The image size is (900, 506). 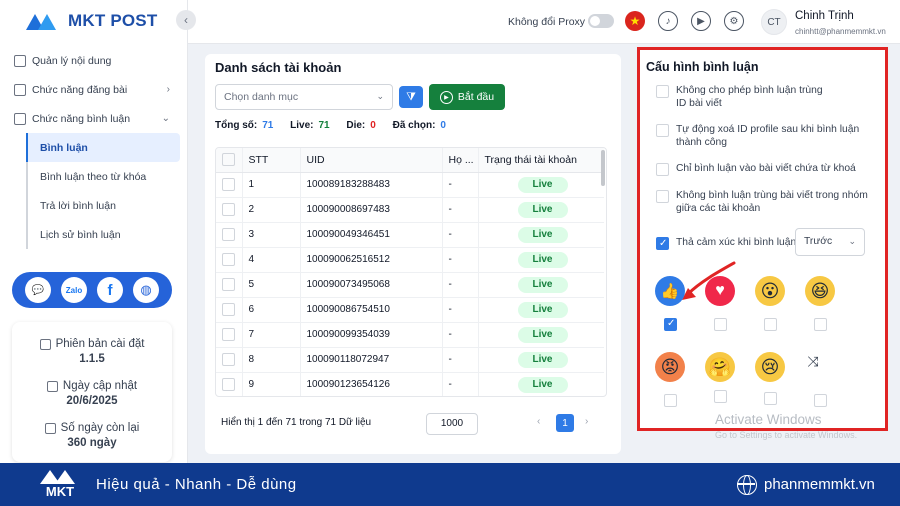 I want to click on current-page-button: 1, so click(x=565, y=423).